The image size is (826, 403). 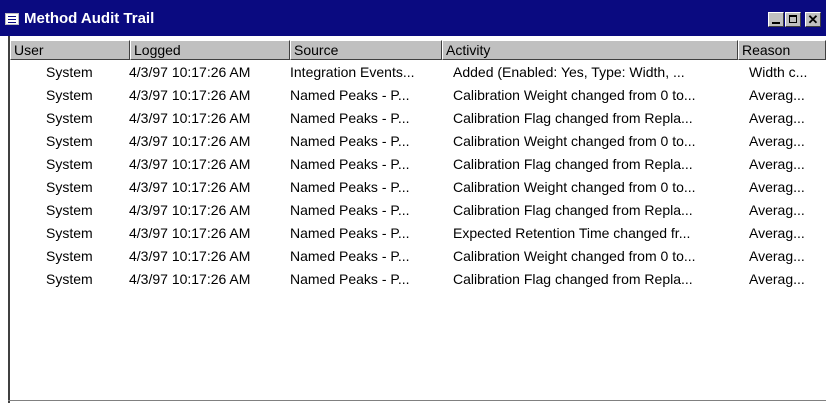 I want to click on list-header: User Logged Source Activity Reason, so click(x=418, y=50).